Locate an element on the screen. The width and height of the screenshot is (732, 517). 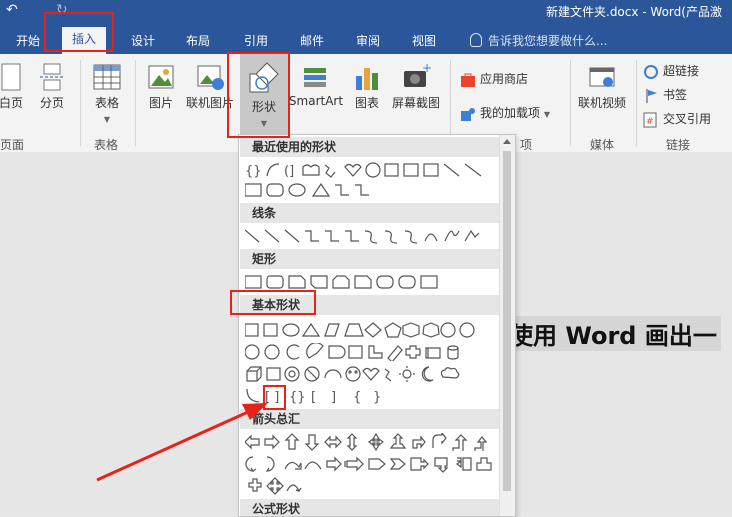
annotation-arrow-icon is located at coordinates (182, 442).